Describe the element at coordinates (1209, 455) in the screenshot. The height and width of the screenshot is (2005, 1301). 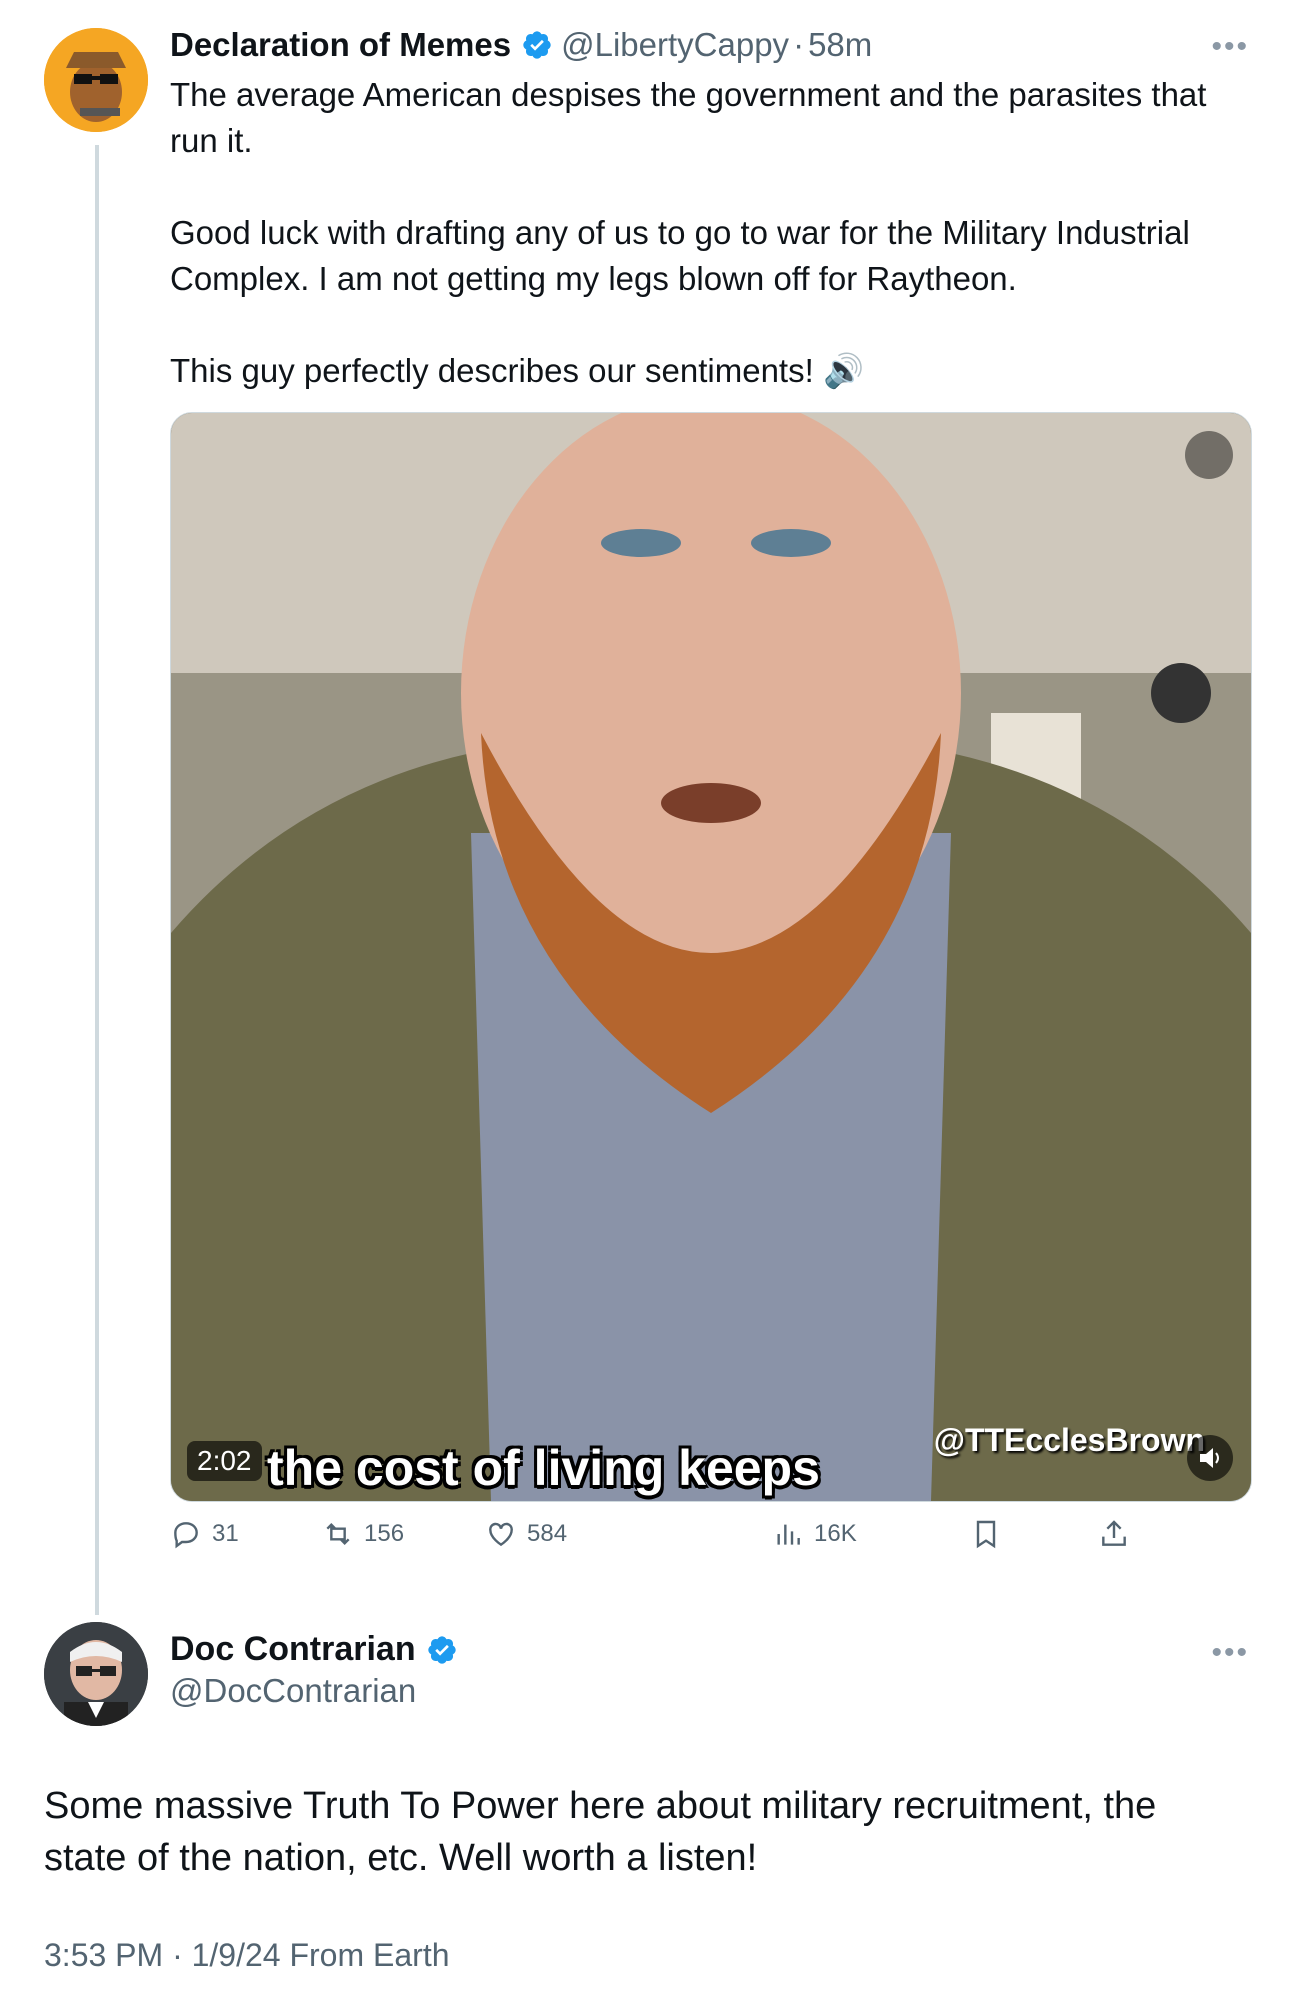
I see `media-settings-icon` at that location.